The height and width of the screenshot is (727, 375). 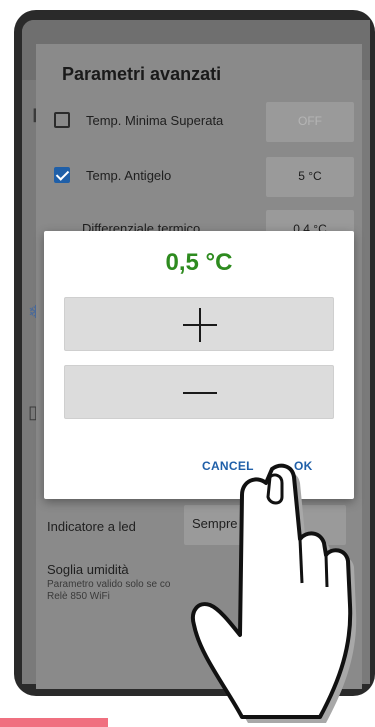 I want to click on humidity-note-line2: Relè 850 WiFi, so click(x=78, y=596).